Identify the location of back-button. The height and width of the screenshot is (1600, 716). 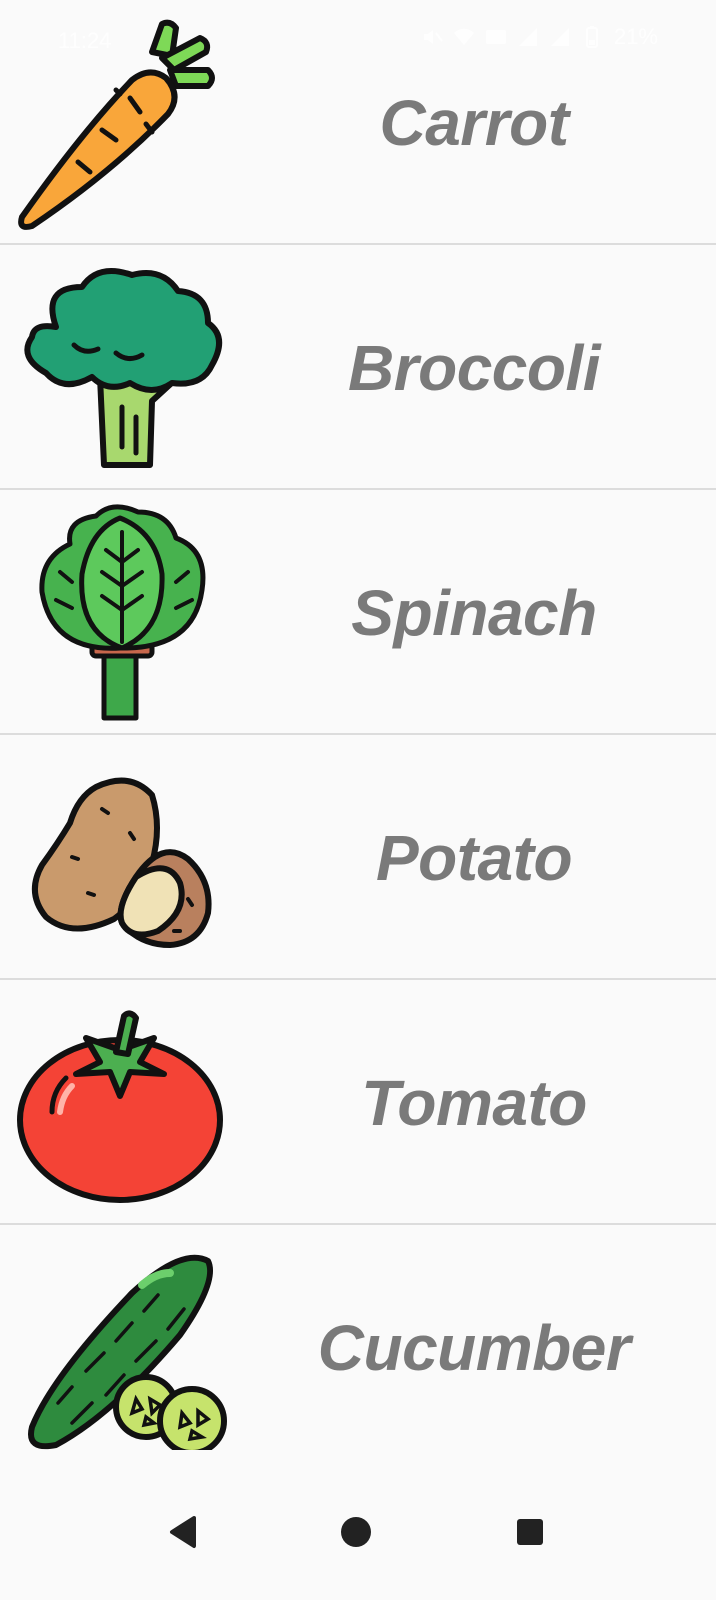
(184, 1532).